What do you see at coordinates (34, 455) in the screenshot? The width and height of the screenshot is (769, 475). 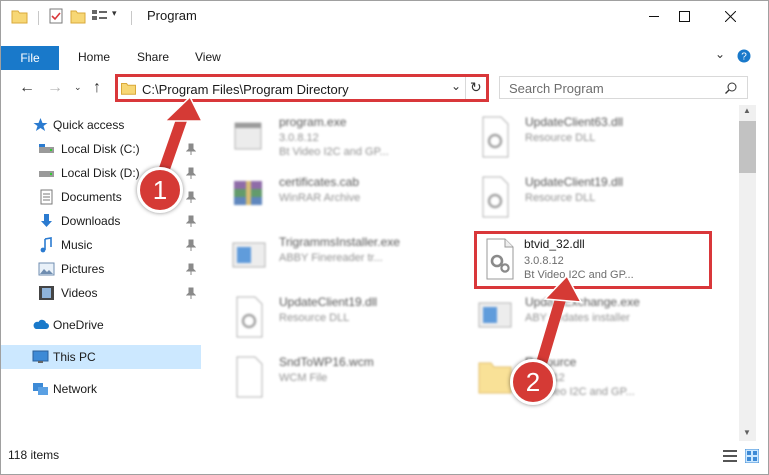 I see `item-count: 118 items` at bounding box center [34, 455].